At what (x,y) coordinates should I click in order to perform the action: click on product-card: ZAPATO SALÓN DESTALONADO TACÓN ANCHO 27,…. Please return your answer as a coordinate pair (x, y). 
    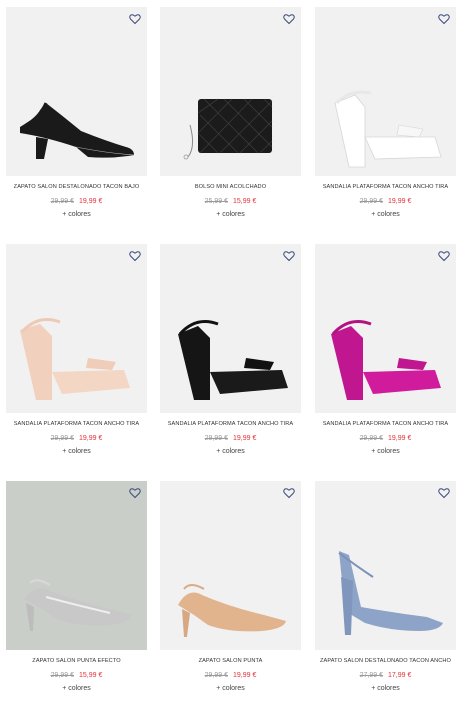
    Looking at the image, I should click on (385, 588).